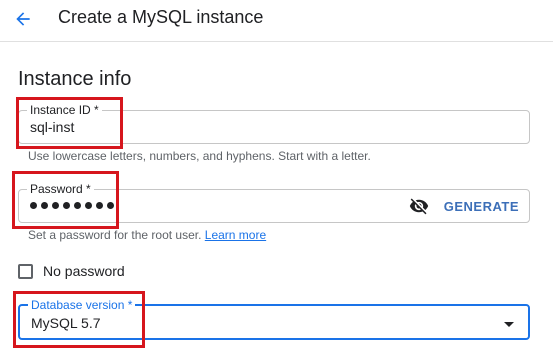  What do you see at coordinates (25, 271) in the screenshot?
I see `no-password-checkbox` at bounding box center [25, 271].